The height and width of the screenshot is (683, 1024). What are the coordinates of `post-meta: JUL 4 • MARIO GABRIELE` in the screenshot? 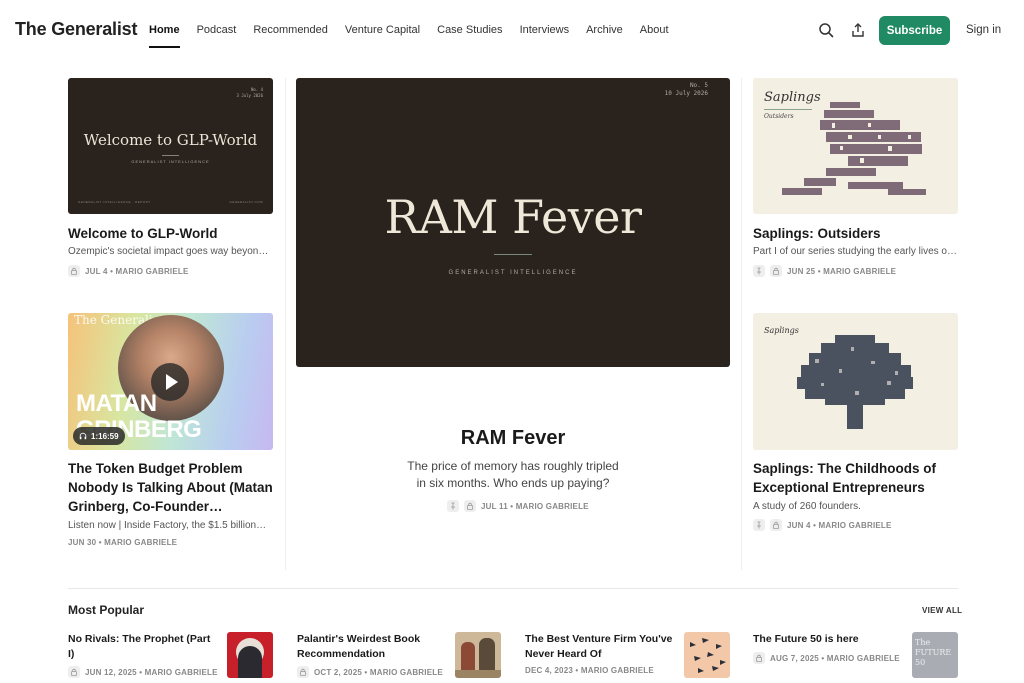 It's located at (128, 271).